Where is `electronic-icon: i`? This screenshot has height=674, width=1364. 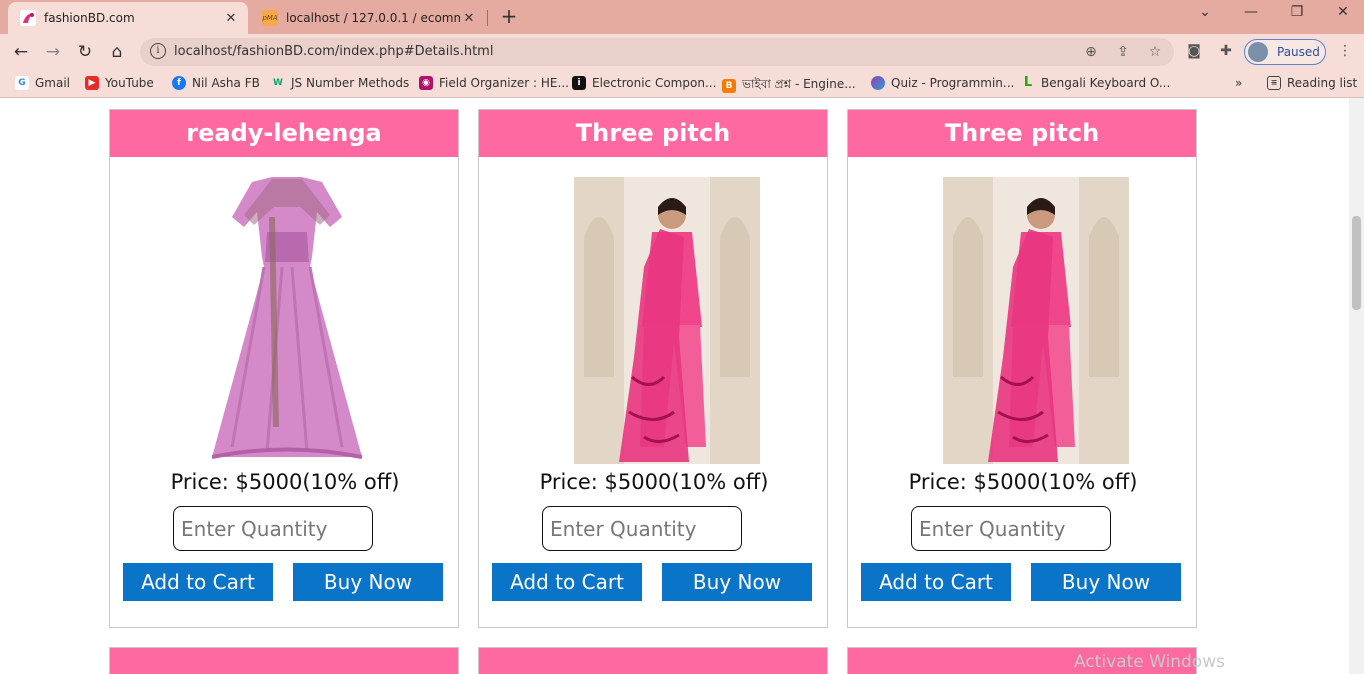 electronic-icon: i is located at coordinates (579, 83).